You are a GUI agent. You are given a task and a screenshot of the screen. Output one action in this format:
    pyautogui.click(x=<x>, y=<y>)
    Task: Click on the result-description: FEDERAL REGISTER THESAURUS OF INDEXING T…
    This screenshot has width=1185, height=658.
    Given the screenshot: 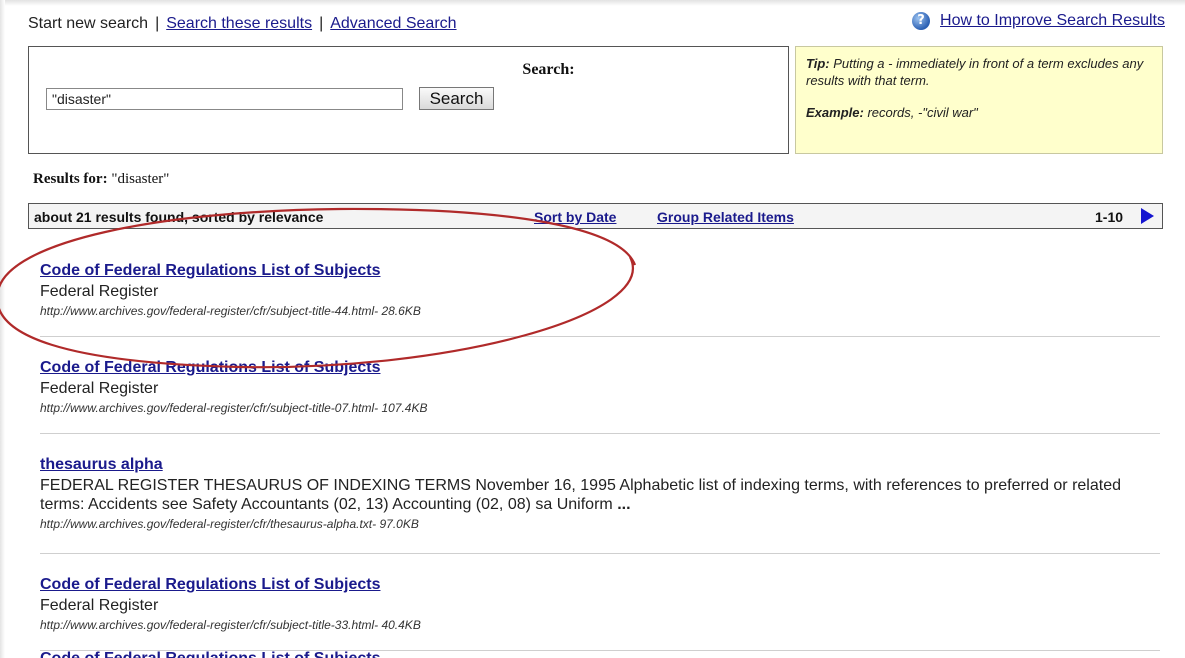 What is the action you would take?
    pyautogui.click(x=580, y=495)
    